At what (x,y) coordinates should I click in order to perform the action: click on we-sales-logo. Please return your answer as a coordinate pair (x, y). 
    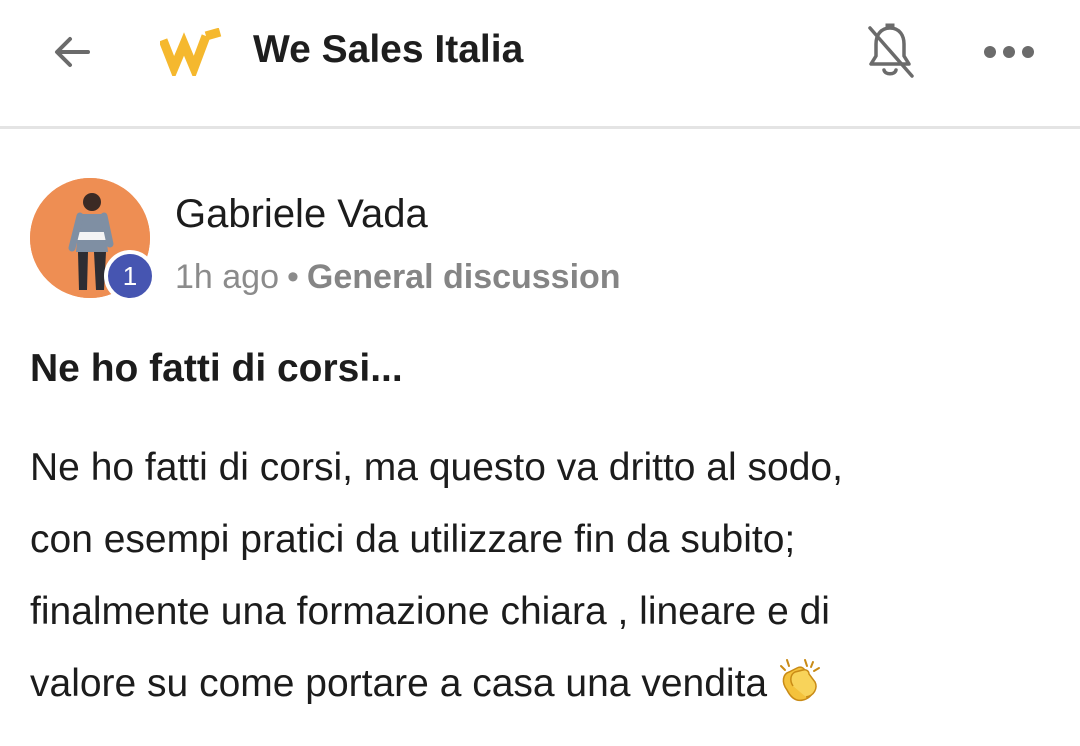
    Looking at the image, I should click on (191, 54).